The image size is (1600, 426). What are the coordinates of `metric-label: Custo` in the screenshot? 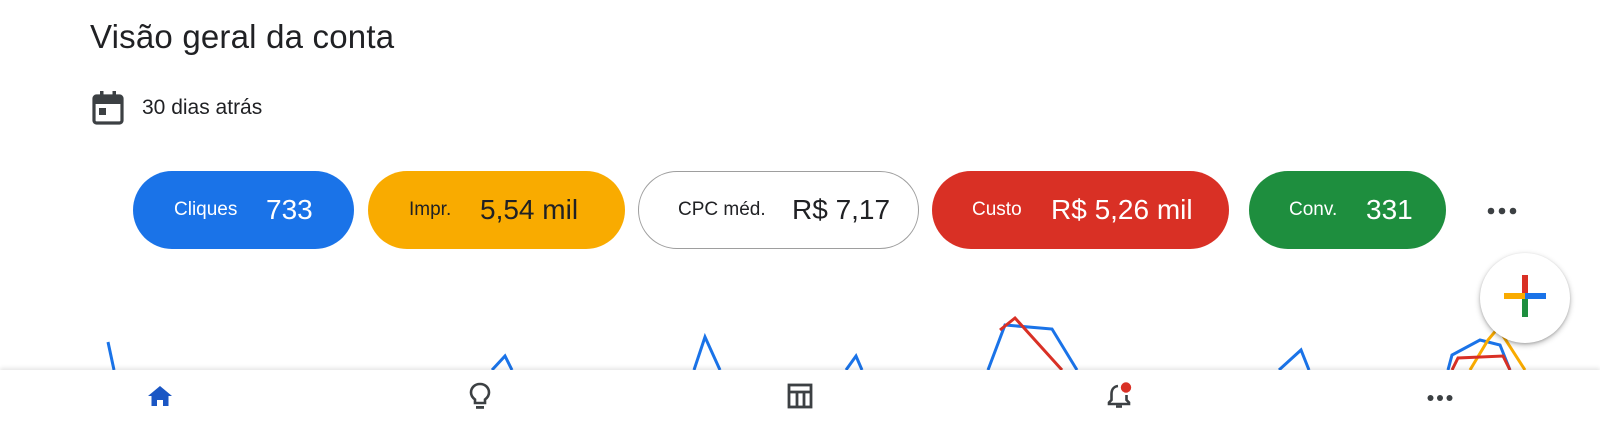 It's located at (997, 209).